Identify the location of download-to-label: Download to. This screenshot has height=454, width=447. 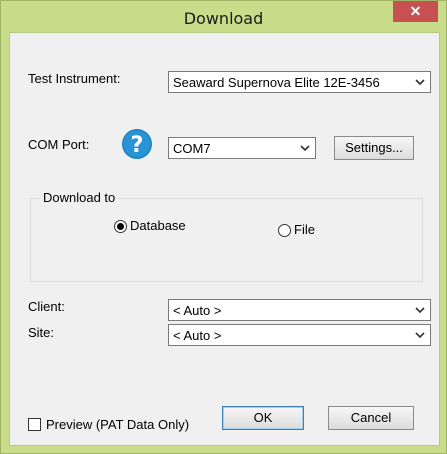
(79, 197).